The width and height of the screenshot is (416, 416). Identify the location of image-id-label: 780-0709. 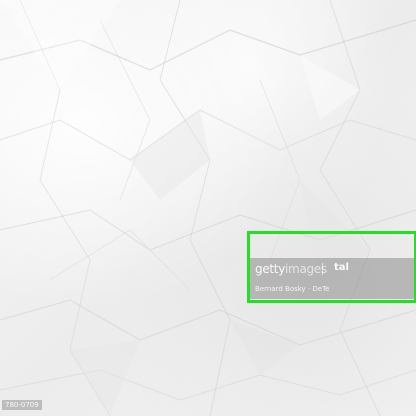
(22, 405).